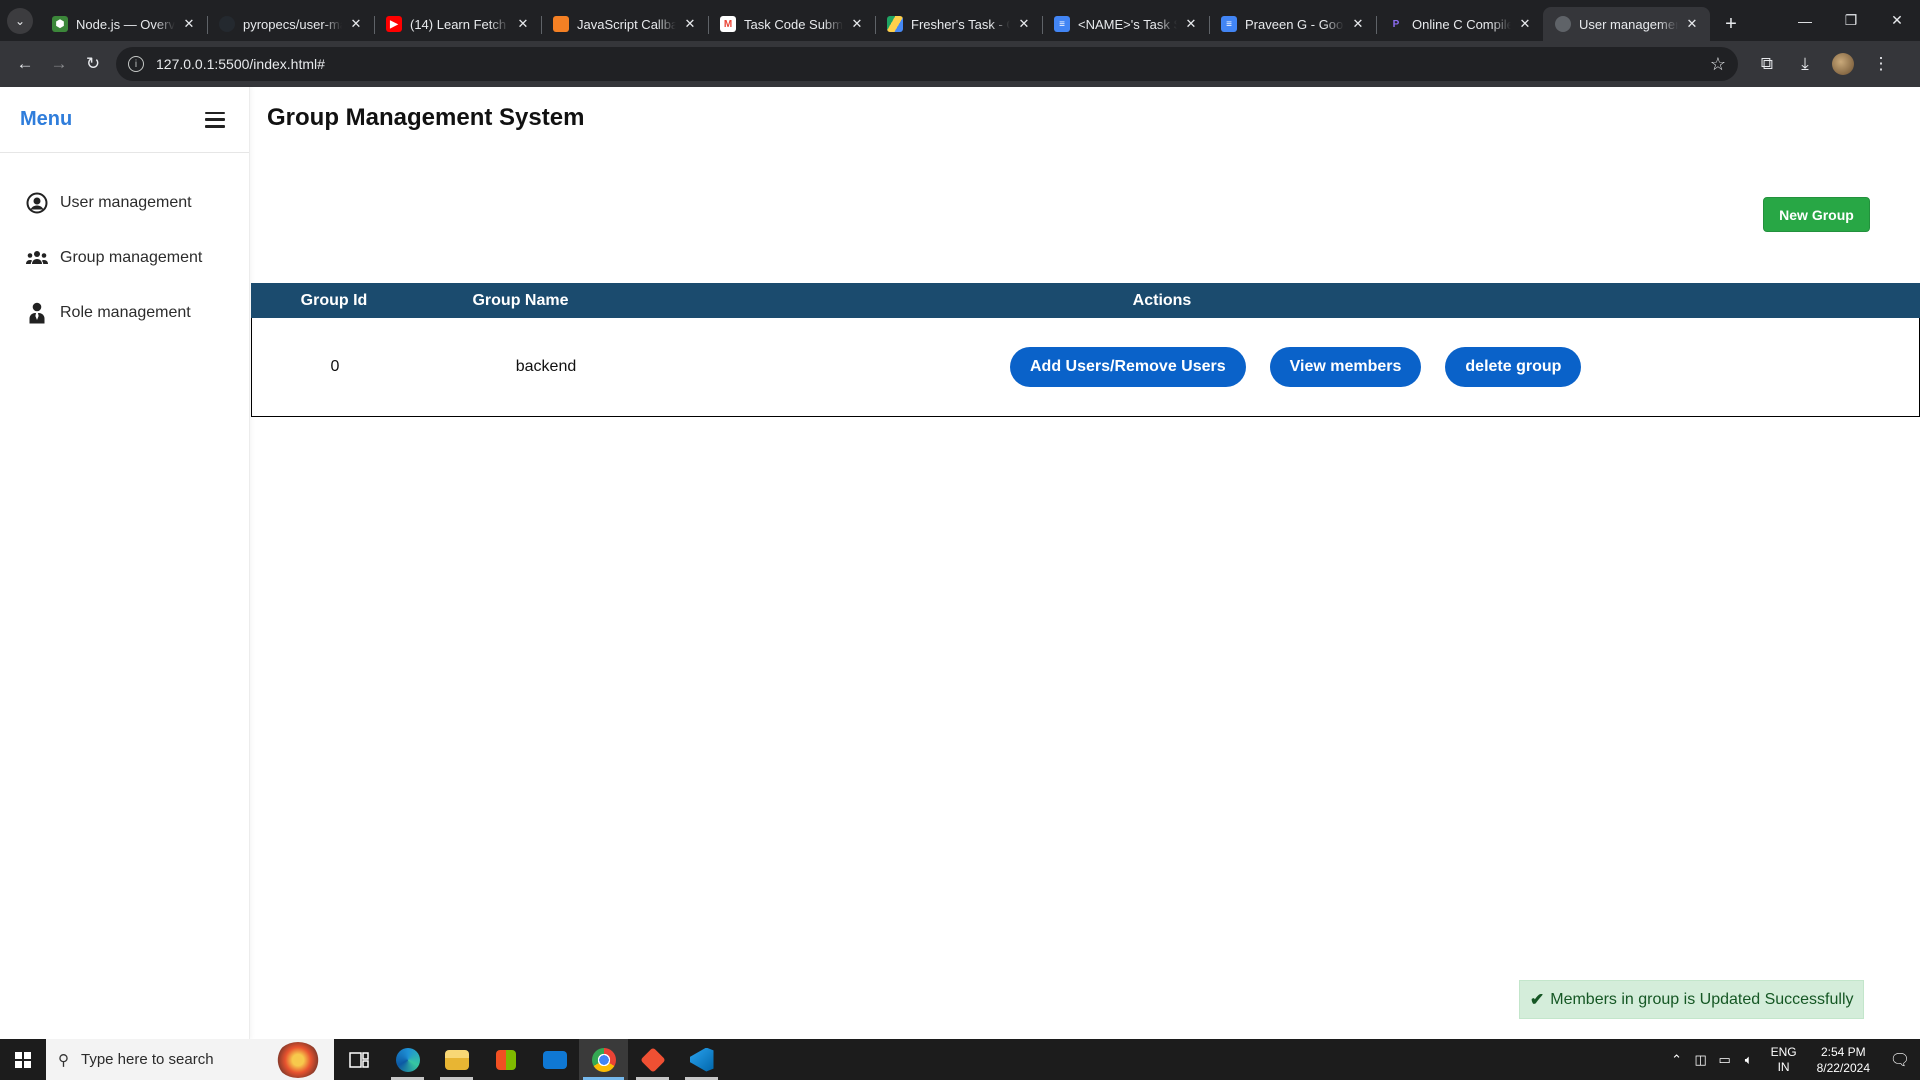  I want to click on taskbar-search-input: ⚲ Type here to search, so click(190, 1059).